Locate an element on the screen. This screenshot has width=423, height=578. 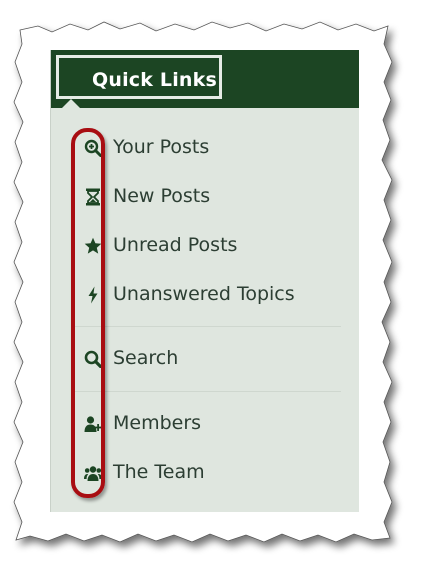
star-icon is located at coordinates (93, 246).